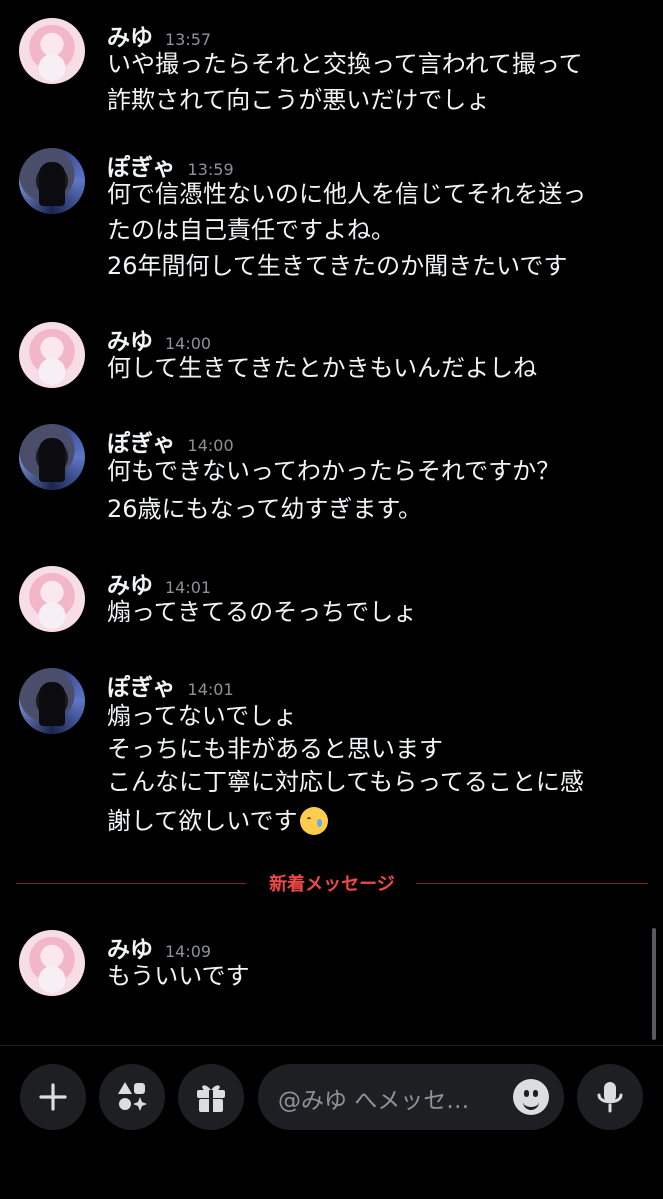 This screenshot has height=1199, width=663. I want to click on message-line: たのは自己責任ですよね。, so click(251, 230).